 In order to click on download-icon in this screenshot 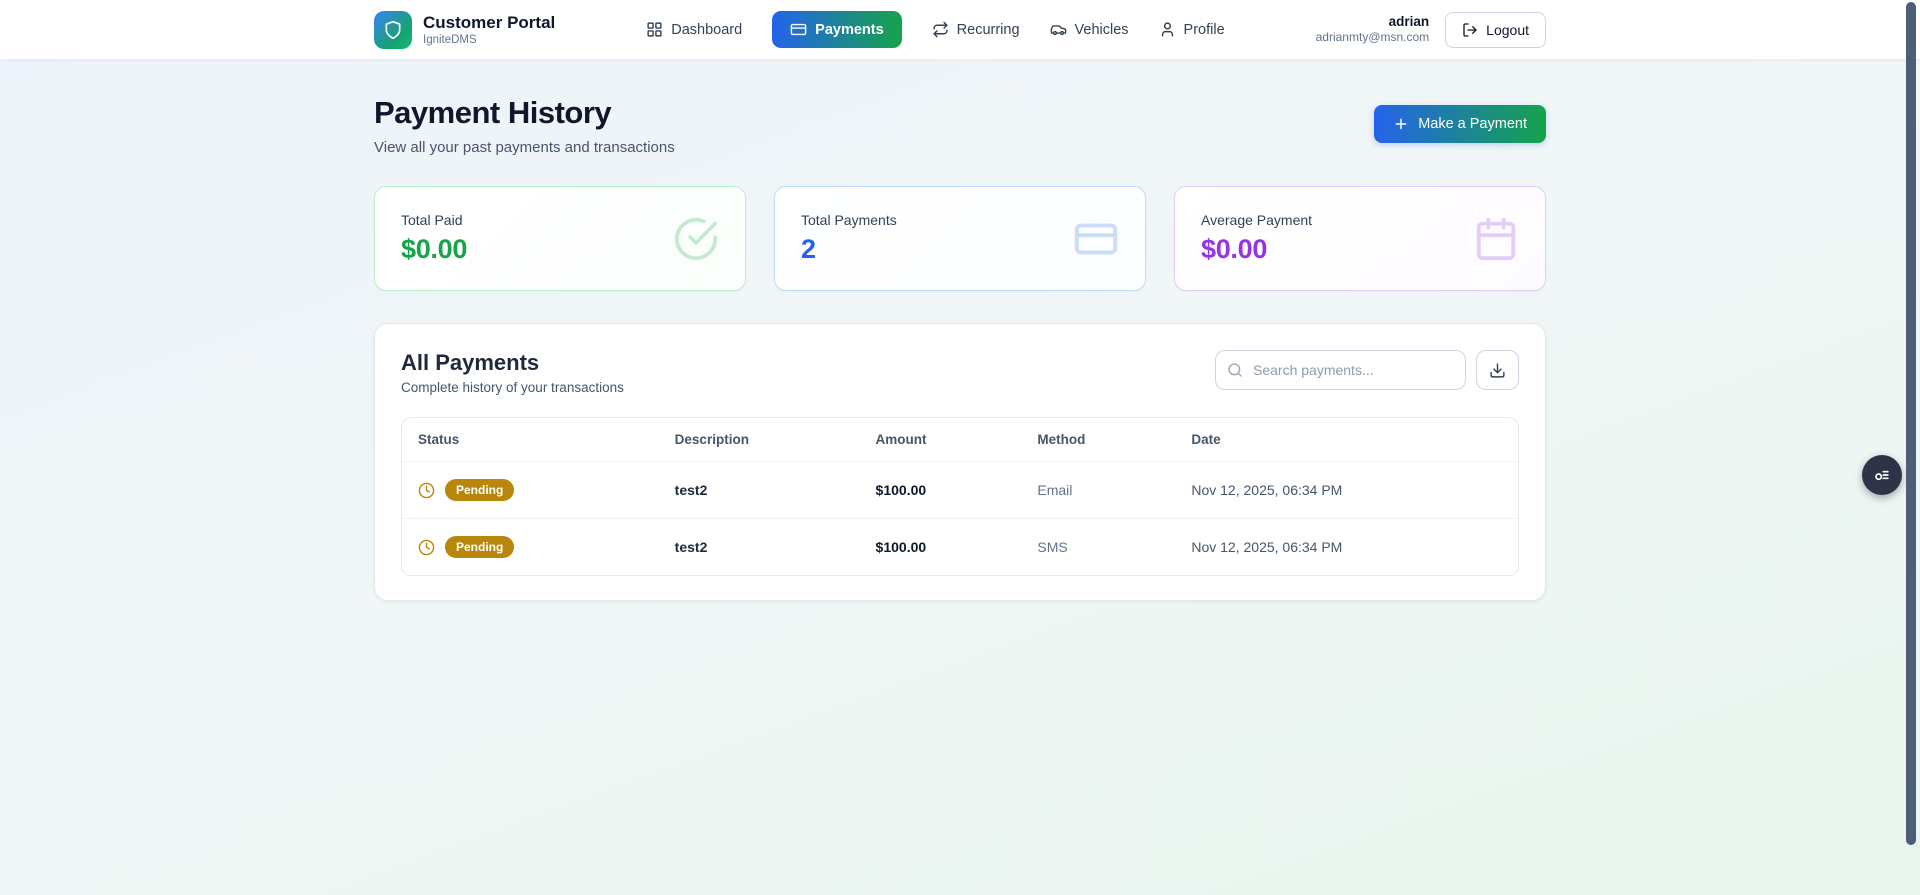, I will do `click(1497, 370)`.